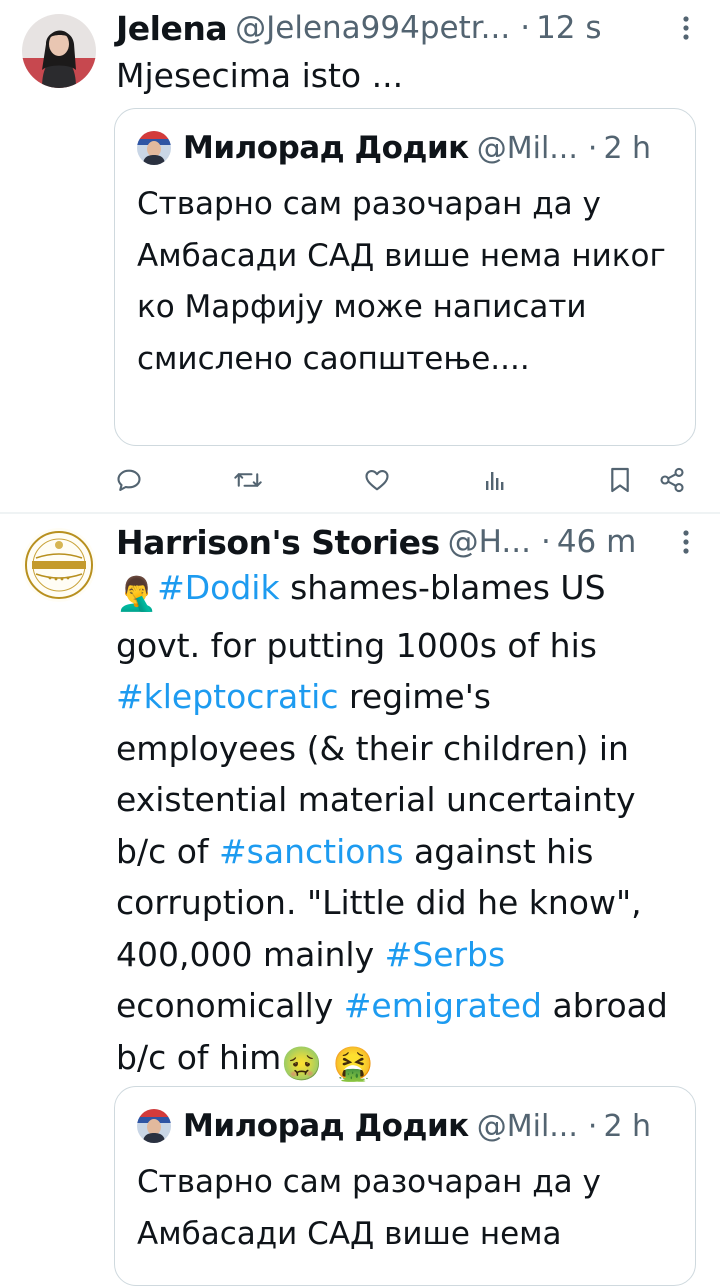 The height and width of the screenshot is (1286, 720). What do you see at coordinates (302, 1063) in the screenshot?
I see `emoji-icon: 🤢` at bounding box center [302, 1063].